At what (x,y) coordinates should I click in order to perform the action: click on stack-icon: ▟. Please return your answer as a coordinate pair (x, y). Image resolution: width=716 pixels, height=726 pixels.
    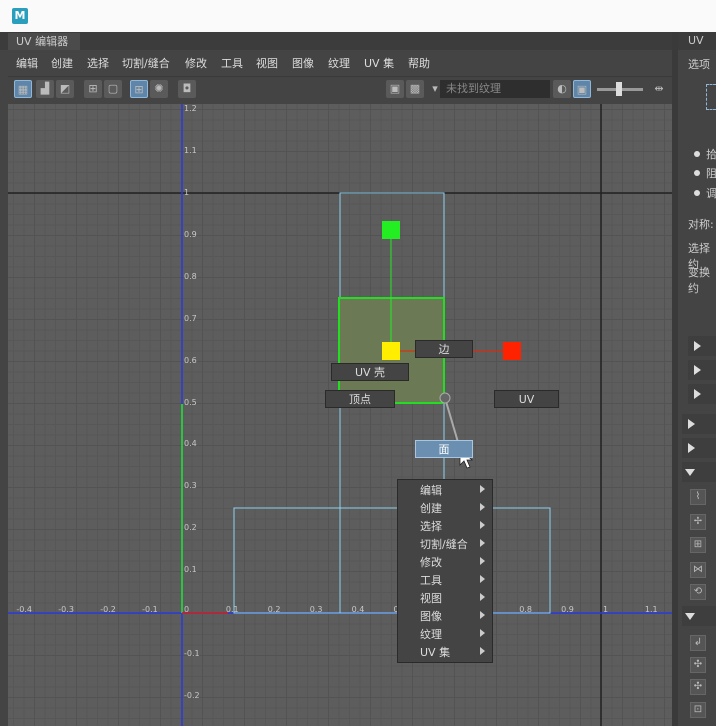
    Looking at the image, I should click on (45, 89).